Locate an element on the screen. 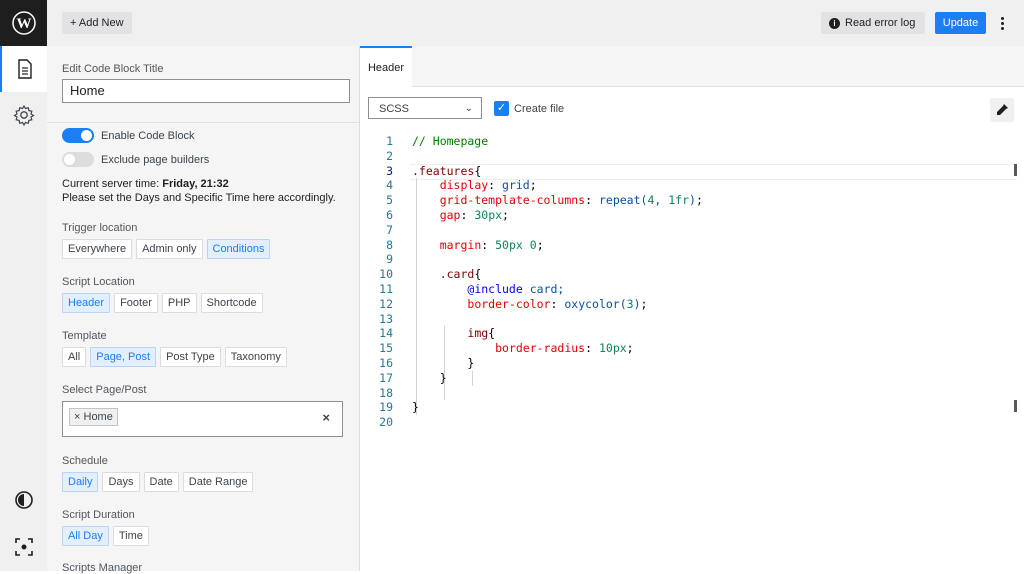 This screenshot has height=574, width=1024. gear-icon is located at coordinates (23, 115).